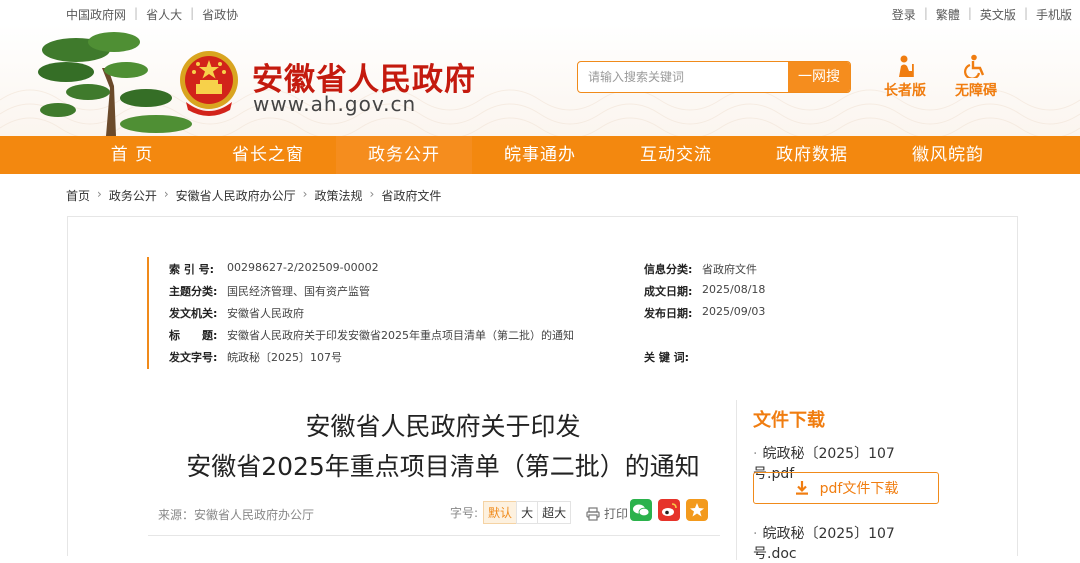  Describe the element at coordinates (193, 291) in the screenshot. I see `meta-topic-label: 主题分类:` at that location.